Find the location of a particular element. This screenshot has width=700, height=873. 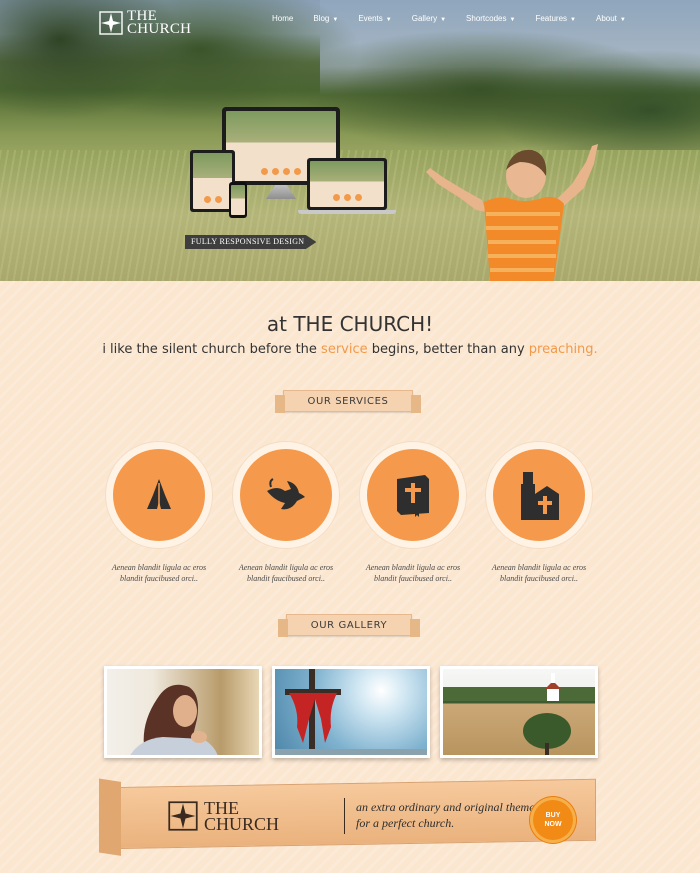

gallery-image-chapel is located at coordinates (519, 712).